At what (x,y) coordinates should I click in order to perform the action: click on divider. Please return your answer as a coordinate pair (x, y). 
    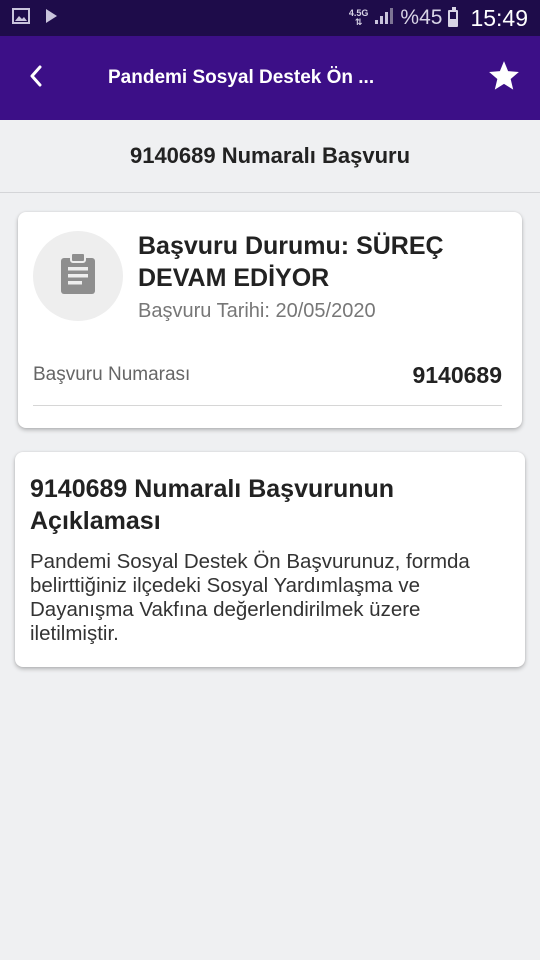
    Looking at the image, I should click on (267, 405).